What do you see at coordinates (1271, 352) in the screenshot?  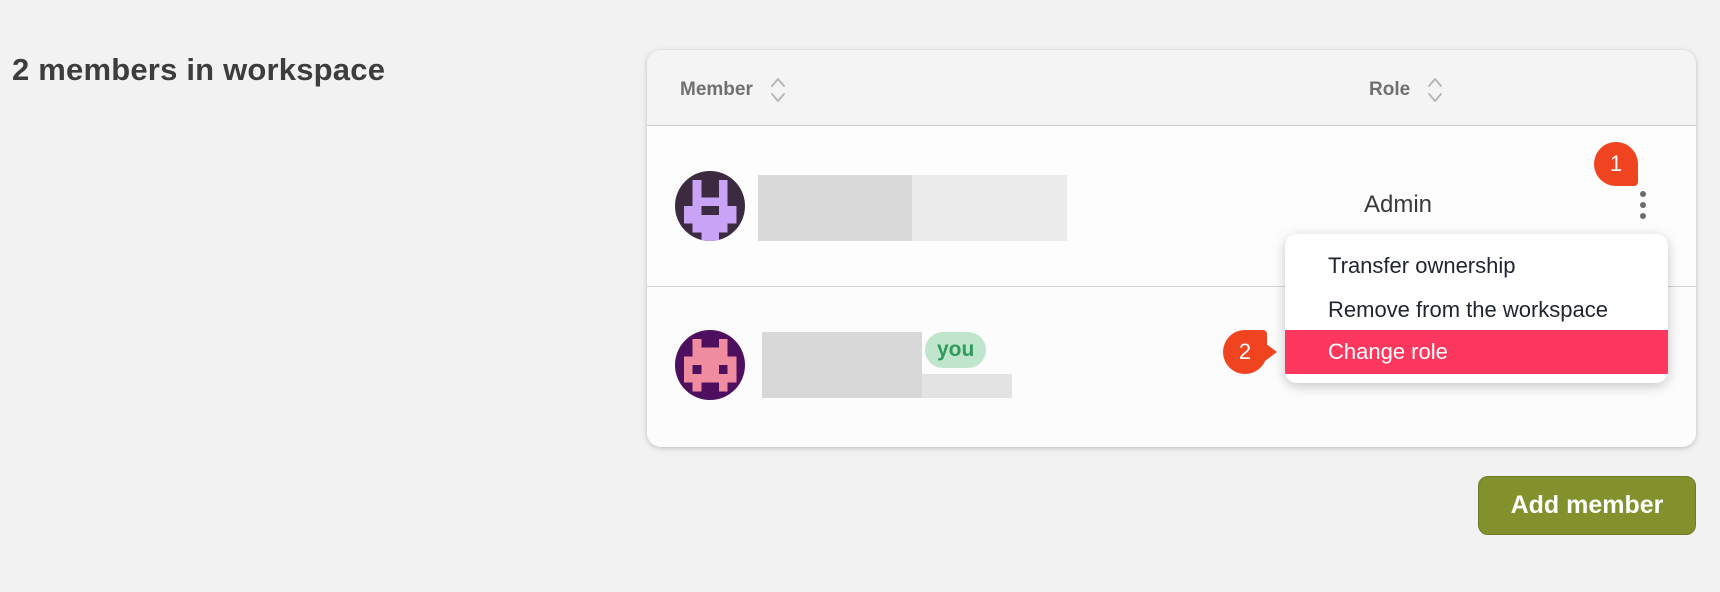 I see `marker-pointer-icon` at bounding box center [1271, 352].